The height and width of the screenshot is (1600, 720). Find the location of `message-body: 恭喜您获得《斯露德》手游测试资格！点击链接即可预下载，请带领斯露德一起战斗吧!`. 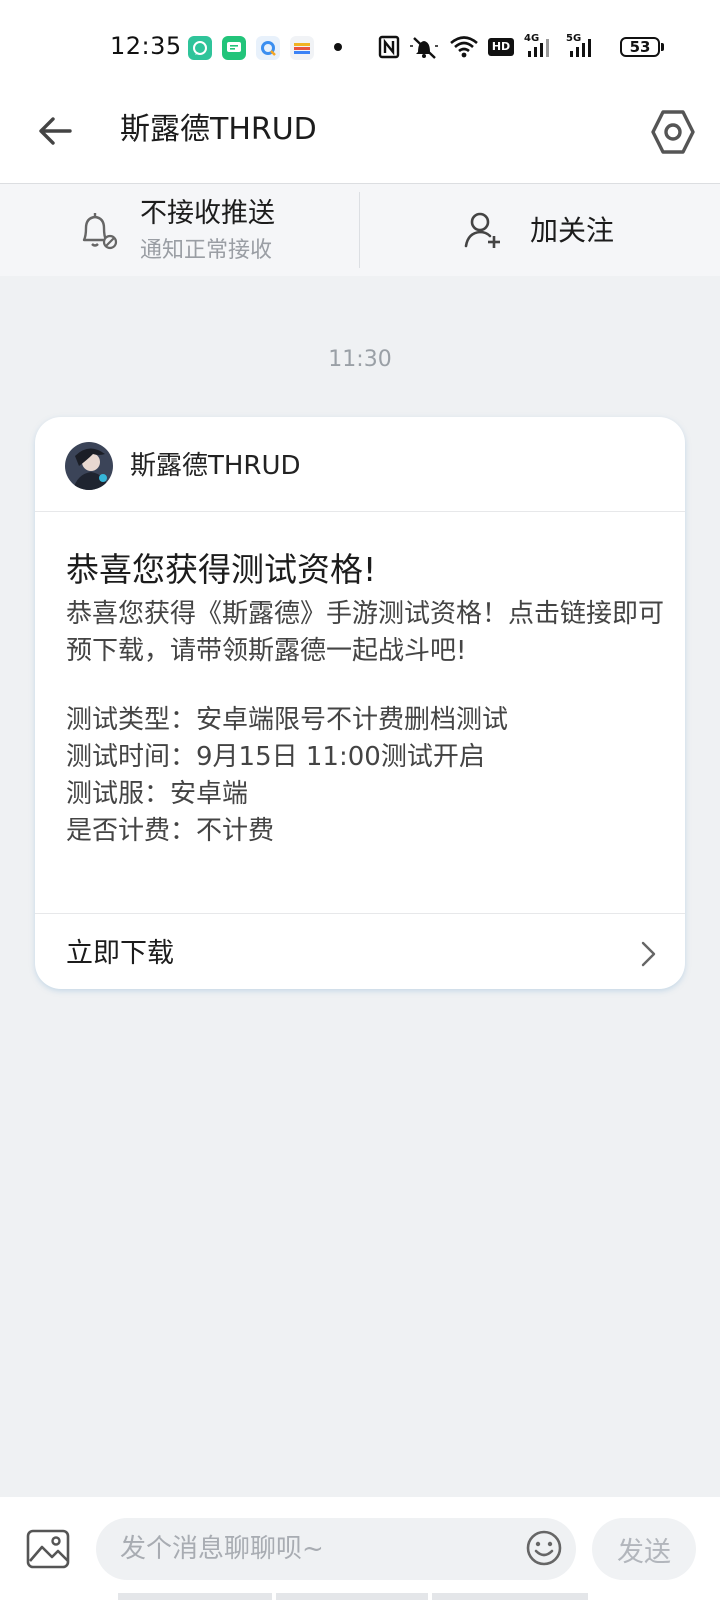

message-body: 恭喜您获得《斯露德》手游测试资格！点击链接即可预下载，请带领斯露德一起战斗吧! is located at coordinates (365, 632).